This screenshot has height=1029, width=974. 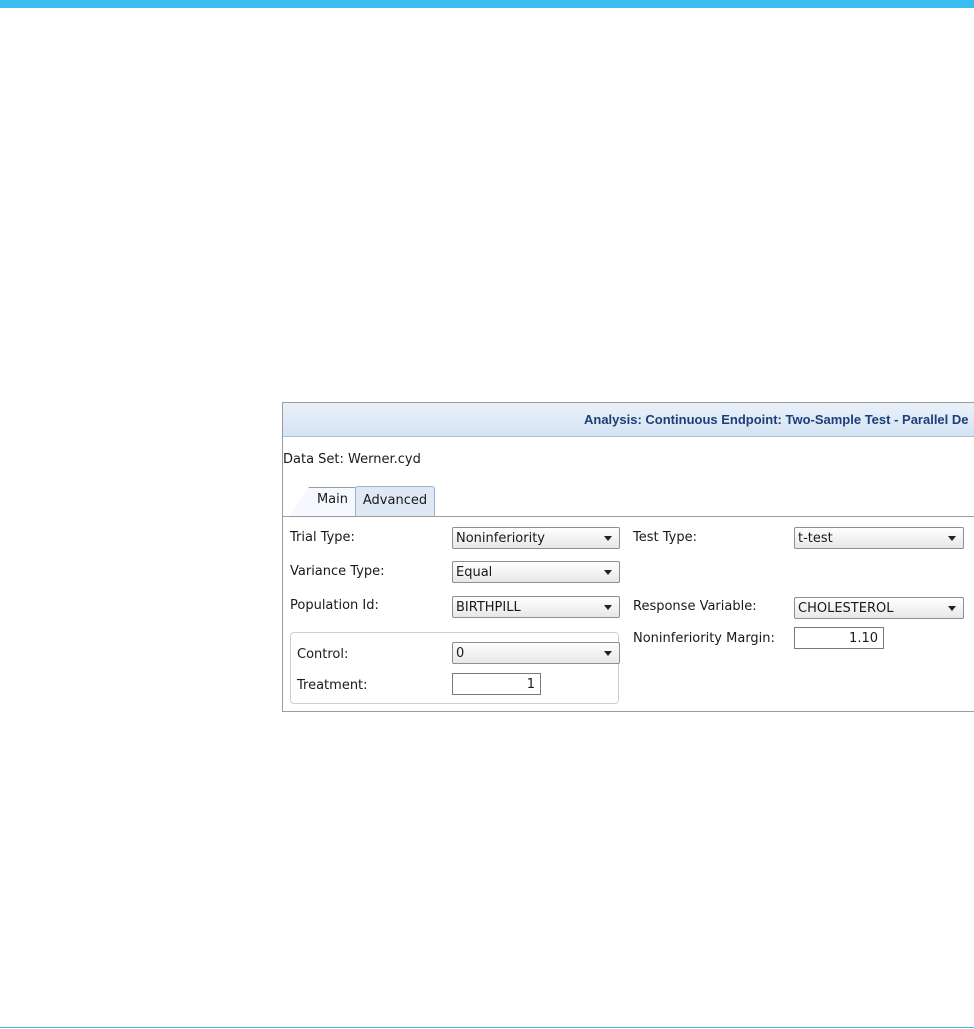 What do you see at coordinates (488, 607) in the screenshot?
I see `population-id-value: BIRTHPILL` at bounding box center [488, 607].